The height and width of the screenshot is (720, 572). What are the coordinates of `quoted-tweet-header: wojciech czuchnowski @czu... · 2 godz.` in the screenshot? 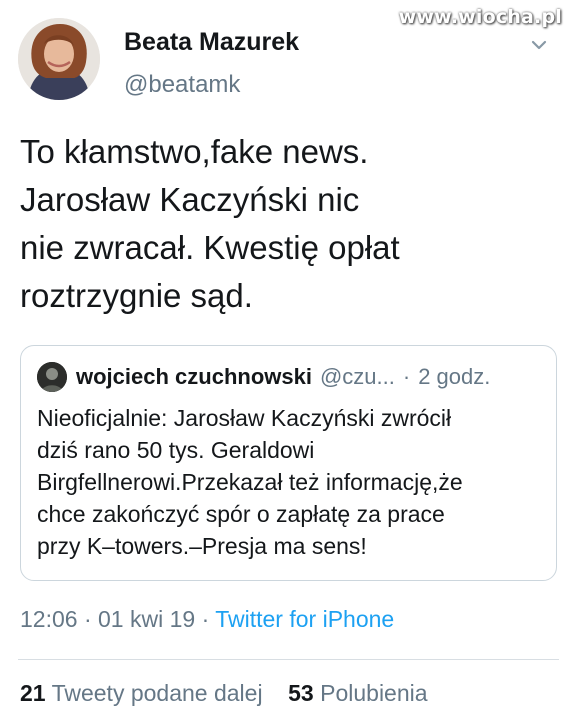 It's located at (263, 377).